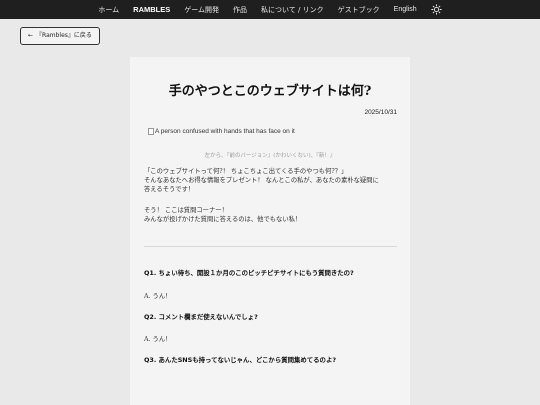 The width and height of the screenshot is (540, 405). I want to click on nav-english: English, so click(405, 9).